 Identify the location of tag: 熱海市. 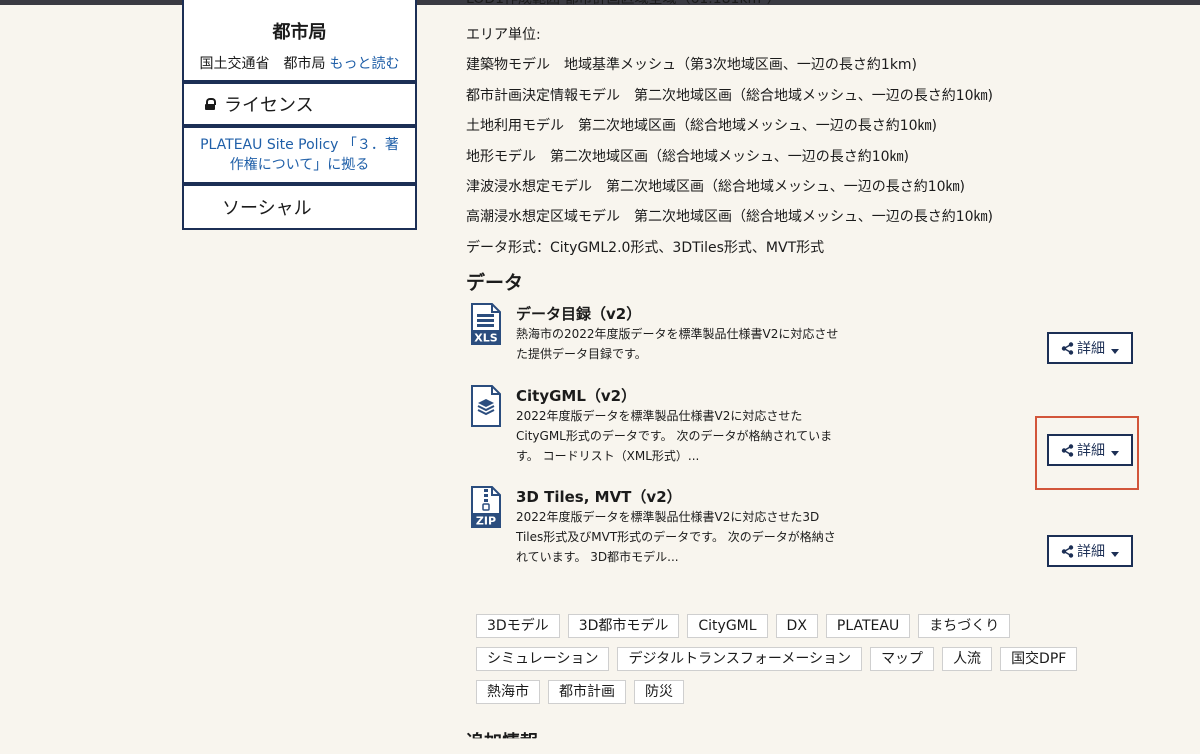
(508, 692).